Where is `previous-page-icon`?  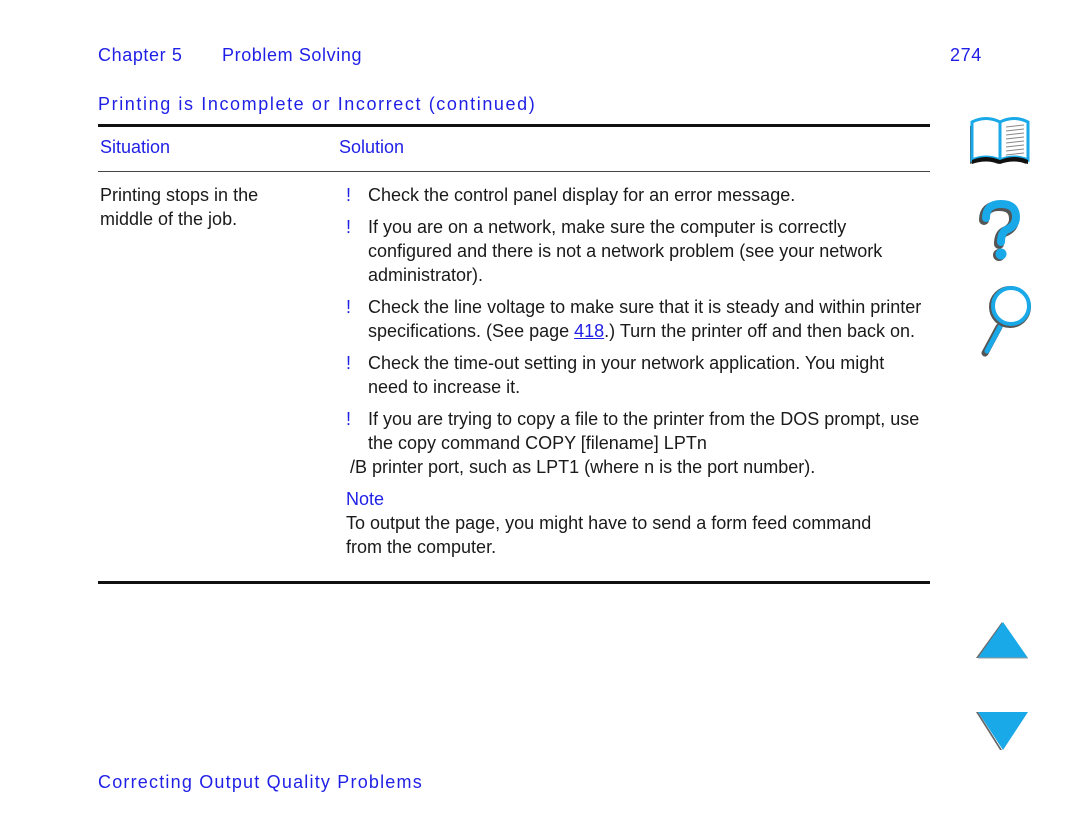
previous-page-icon is located at coordinates (1002, 640).